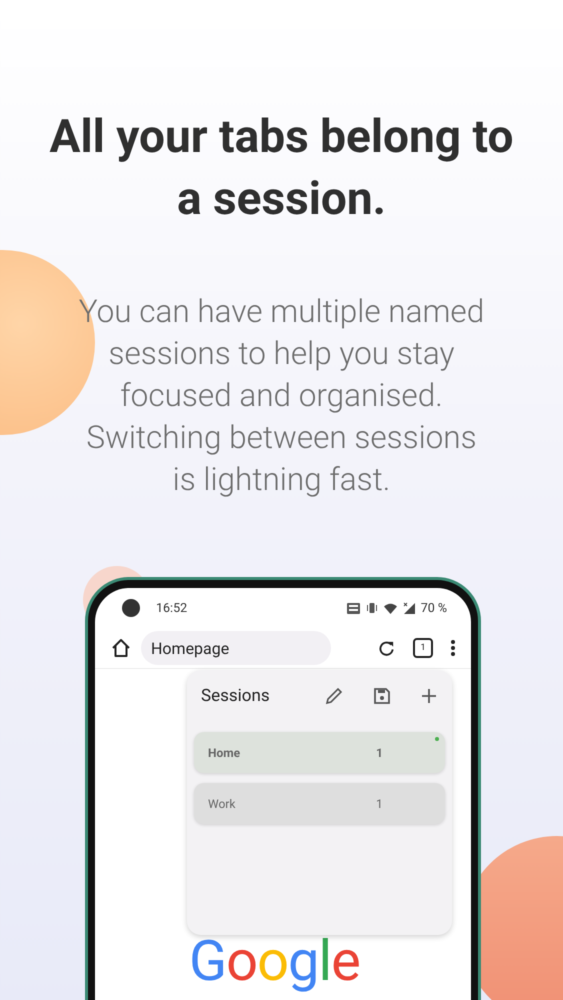  Describe the element at coordinates (281, 168) in the screenshot. I see `headline: All your tabs belong to a session.` at that location.